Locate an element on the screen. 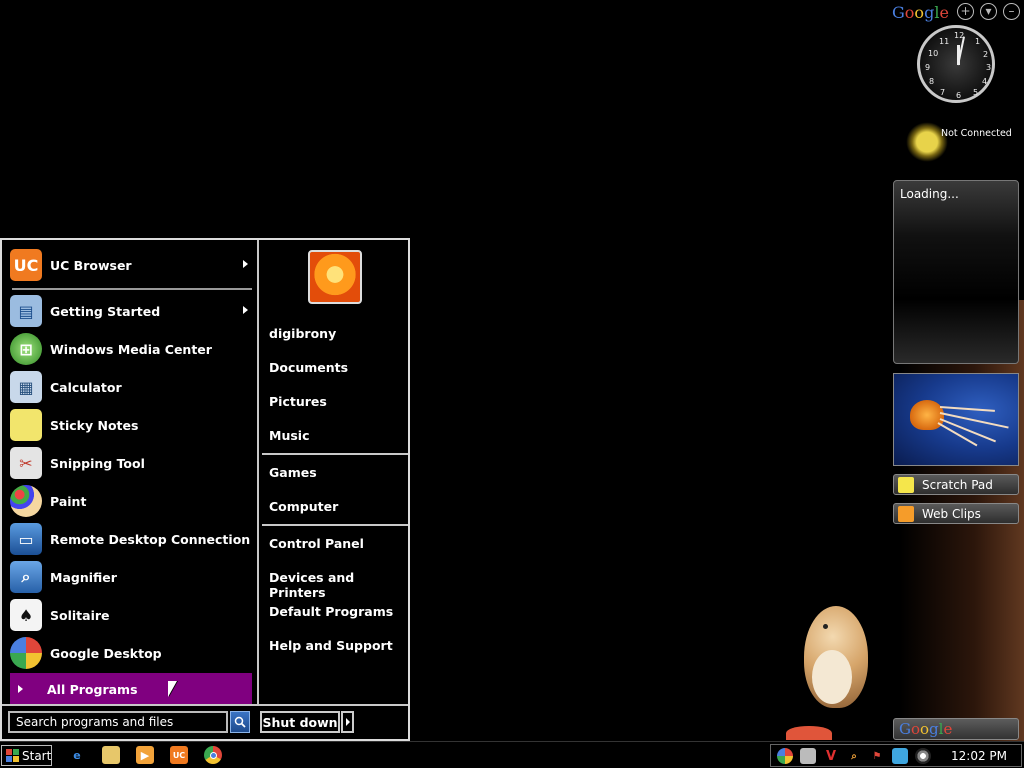  place-documents: Documents is located at coordinates (308, 367).